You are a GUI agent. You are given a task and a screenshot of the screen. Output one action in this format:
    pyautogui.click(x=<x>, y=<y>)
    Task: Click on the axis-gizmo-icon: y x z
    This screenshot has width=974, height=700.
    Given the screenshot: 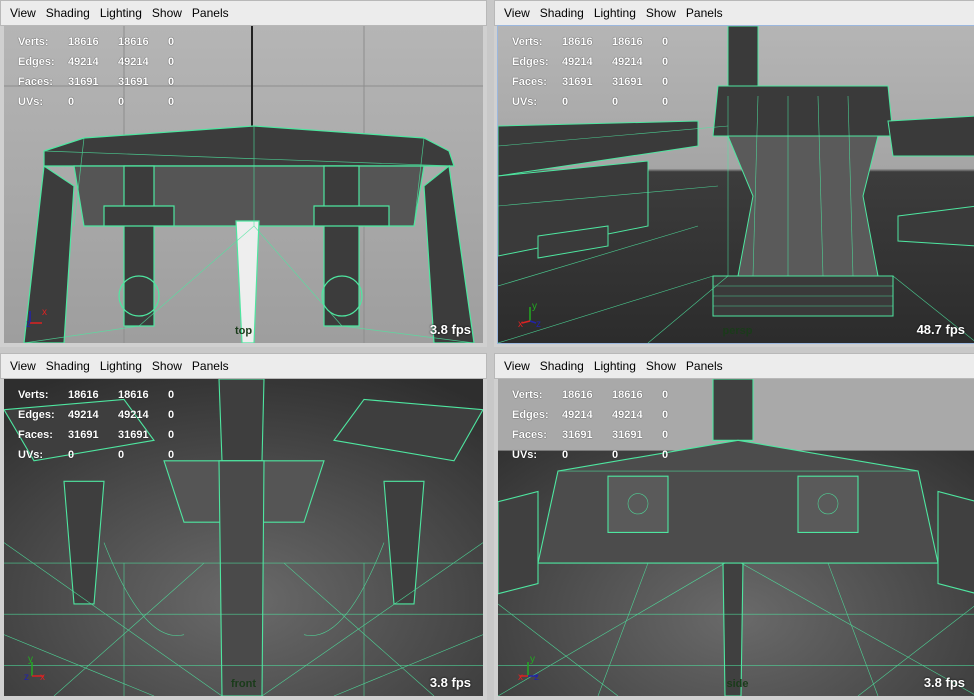 What is the action you would take?
    pyautogui.click(x=528, y=668)
    